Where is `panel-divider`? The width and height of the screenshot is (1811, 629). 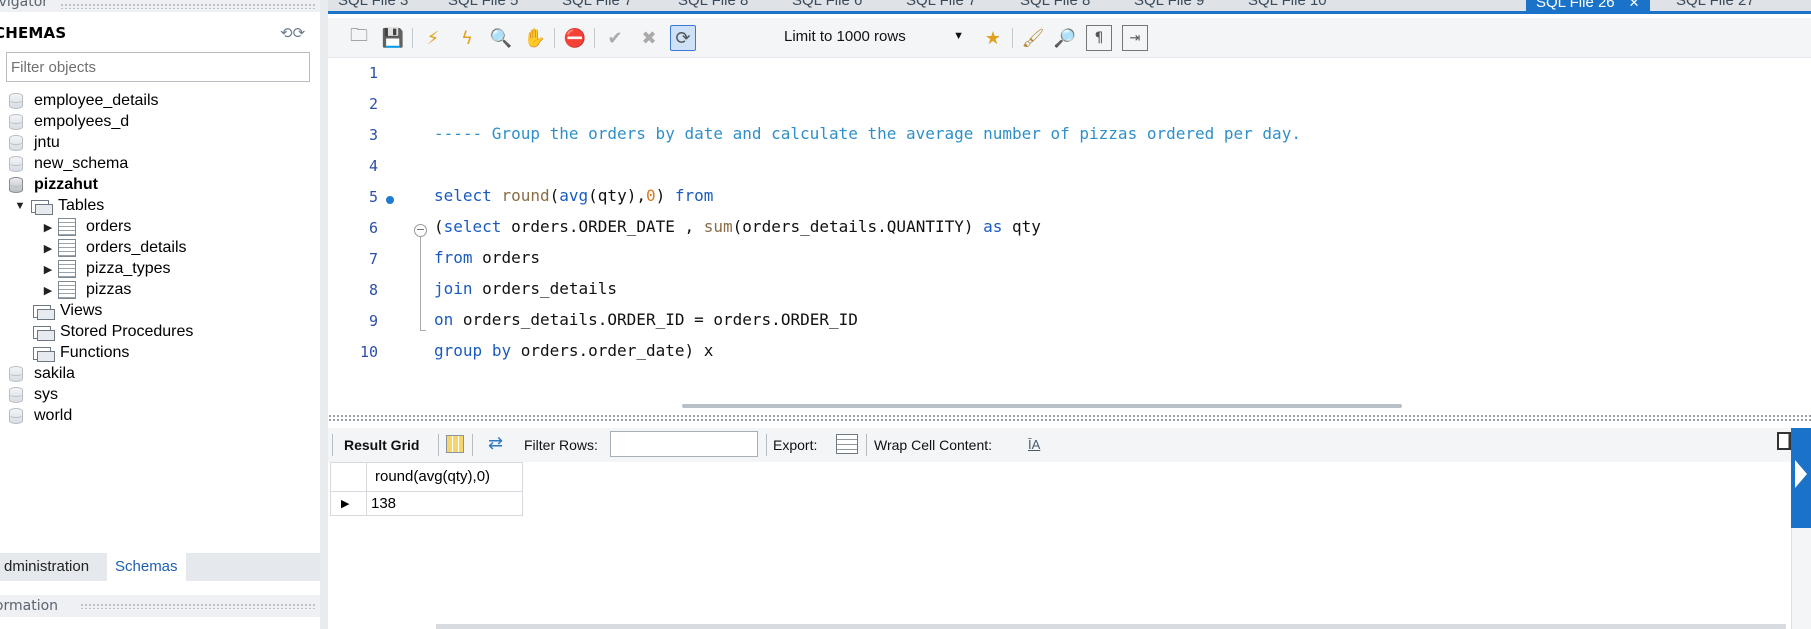 panel-divider is located at coordinates (324, 314).